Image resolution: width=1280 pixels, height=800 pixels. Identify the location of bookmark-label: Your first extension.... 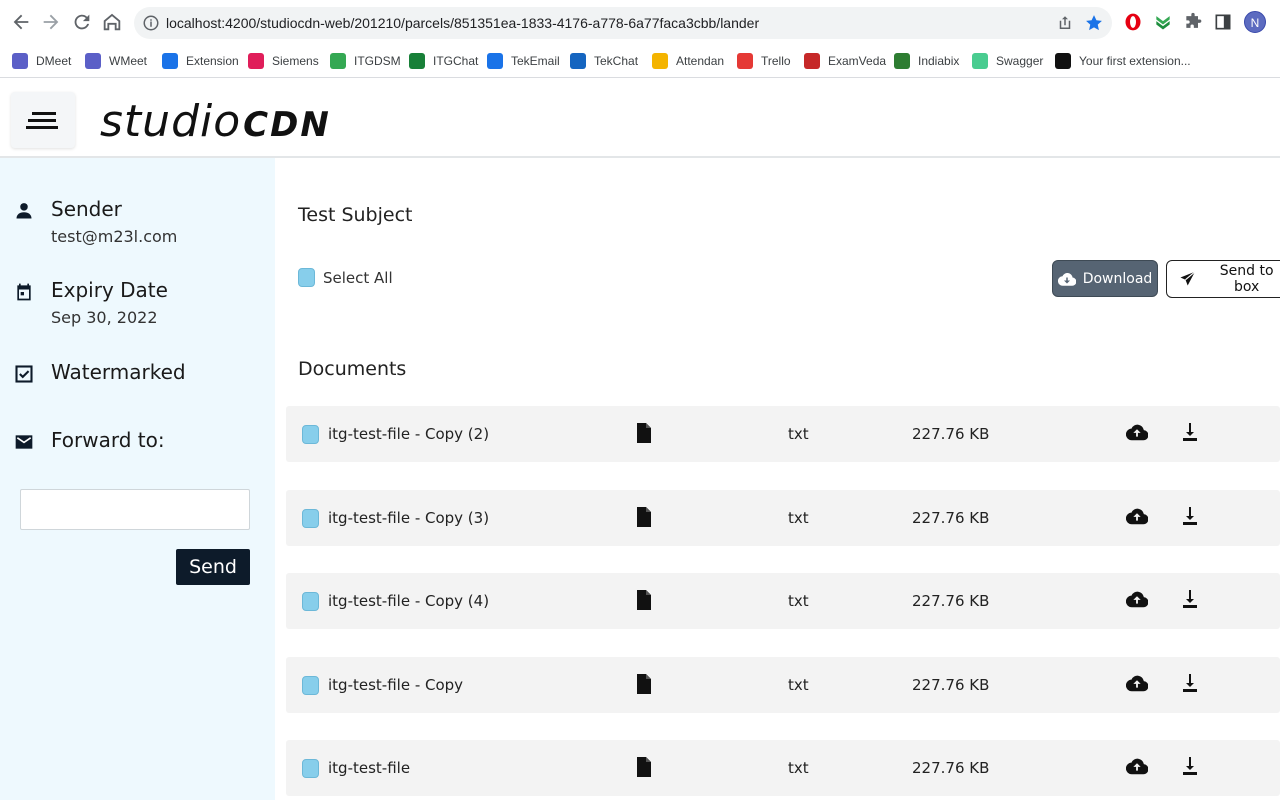
(1135, 61).